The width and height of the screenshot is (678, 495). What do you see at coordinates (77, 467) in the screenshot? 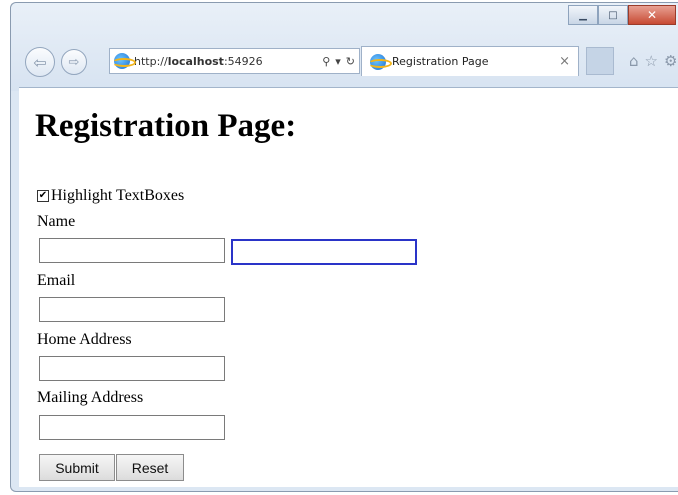
I see `submit-button: Submit` at bounding box center [77, 467].